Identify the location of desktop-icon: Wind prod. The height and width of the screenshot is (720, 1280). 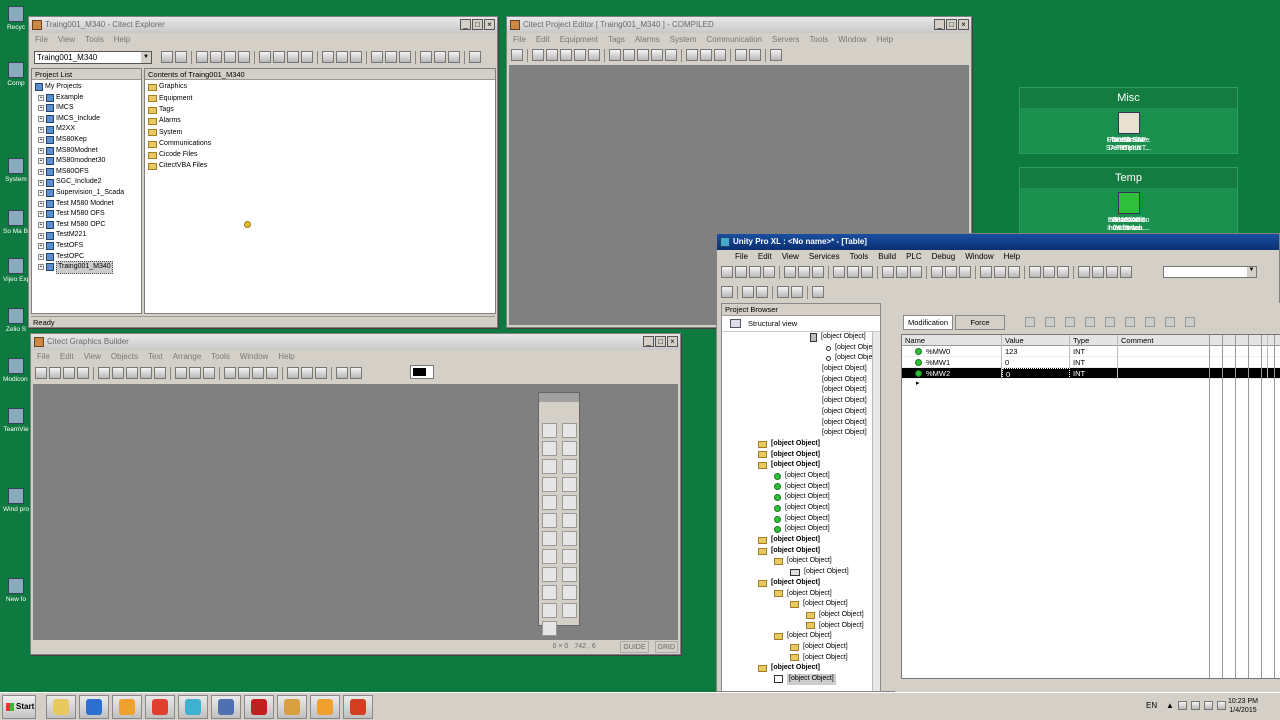
(16, 501).